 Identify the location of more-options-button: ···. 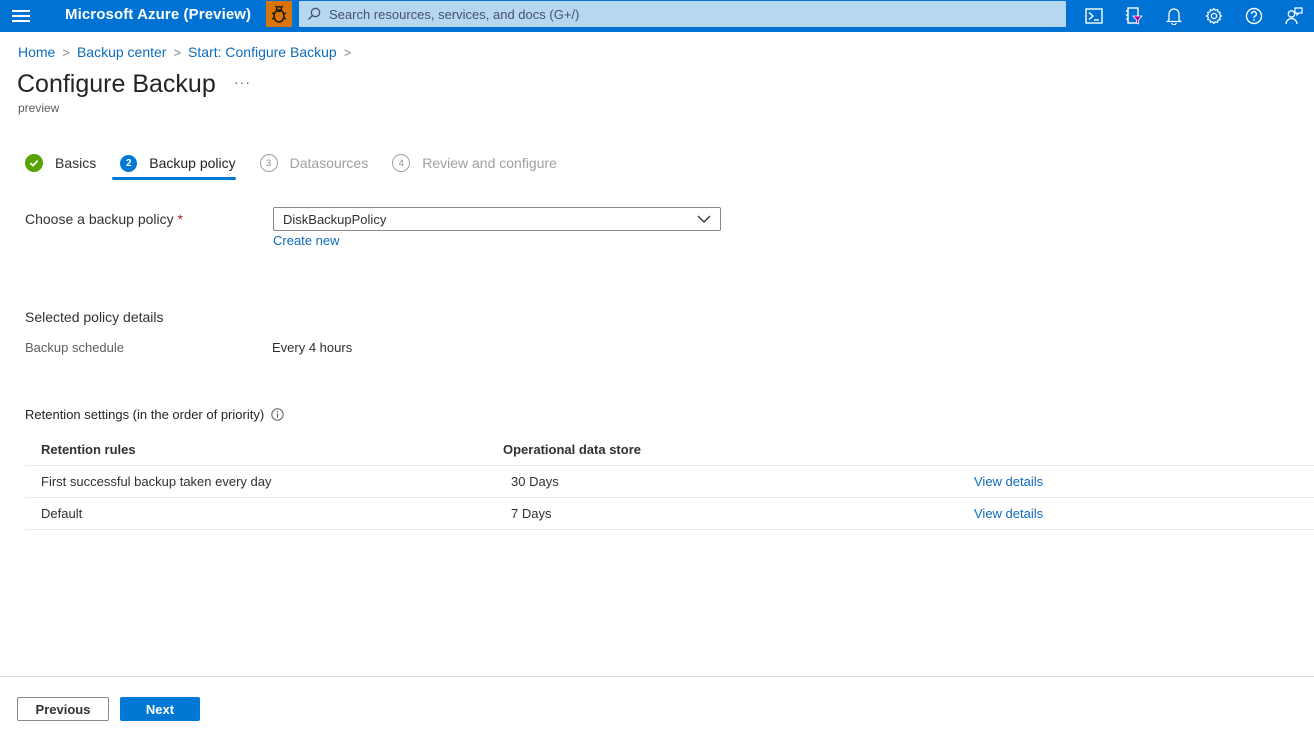
(242, 82).